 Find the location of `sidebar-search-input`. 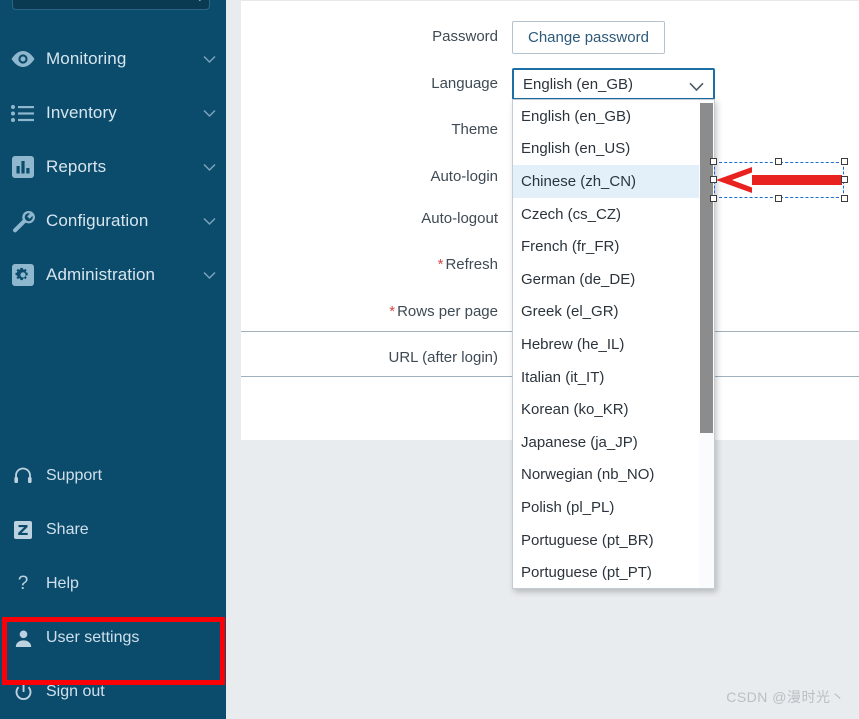

sidebar-search-input is located at coordinates (111, 5).